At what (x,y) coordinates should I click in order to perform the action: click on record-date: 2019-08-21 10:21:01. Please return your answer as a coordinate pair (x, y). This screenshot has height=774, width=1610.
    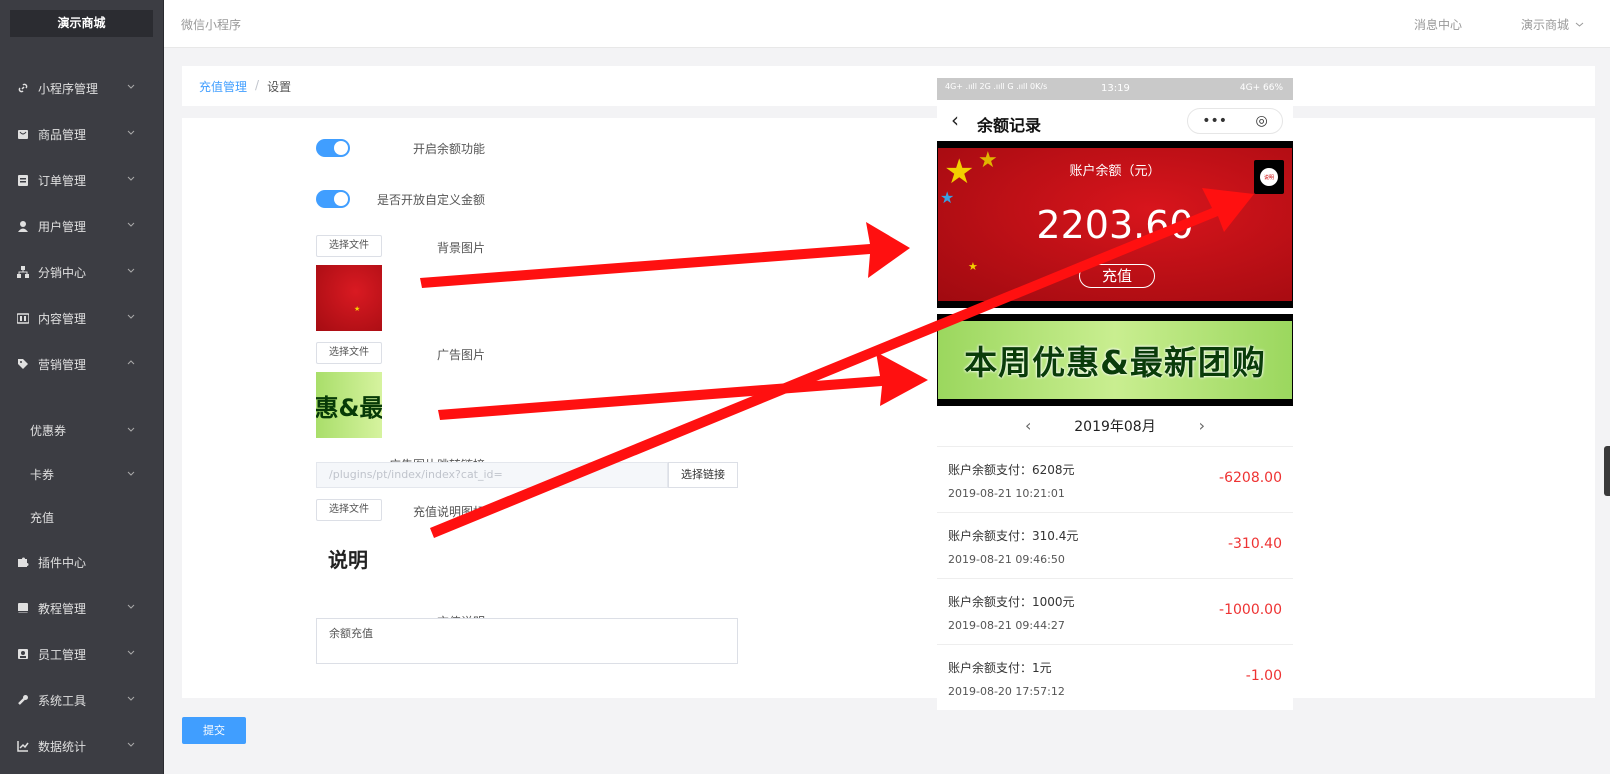
    Looking at the image, I should click on (1006, 493).